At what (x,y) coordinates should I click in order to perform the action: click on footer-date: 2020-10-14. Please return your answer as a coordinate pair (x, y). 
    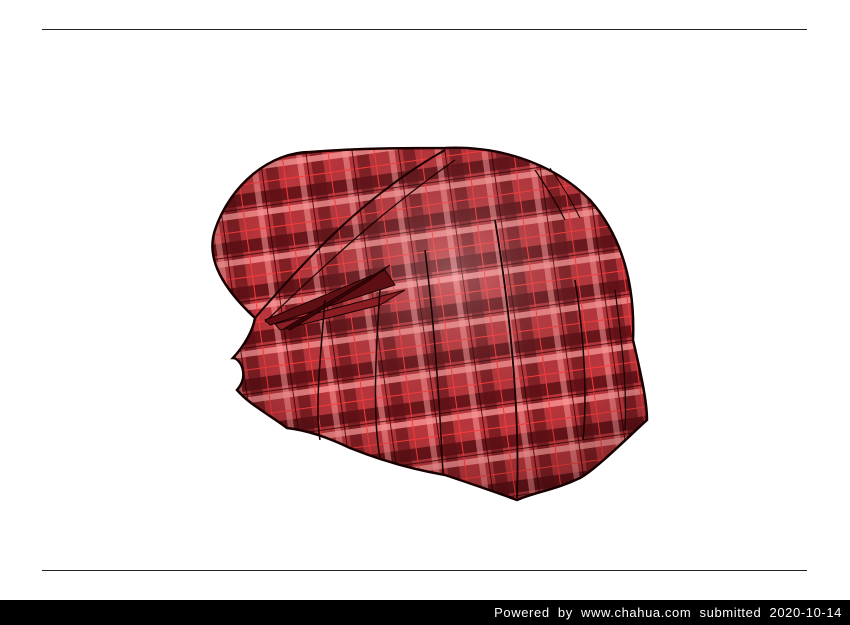
    Looking at the image, I should click on (805, 612).